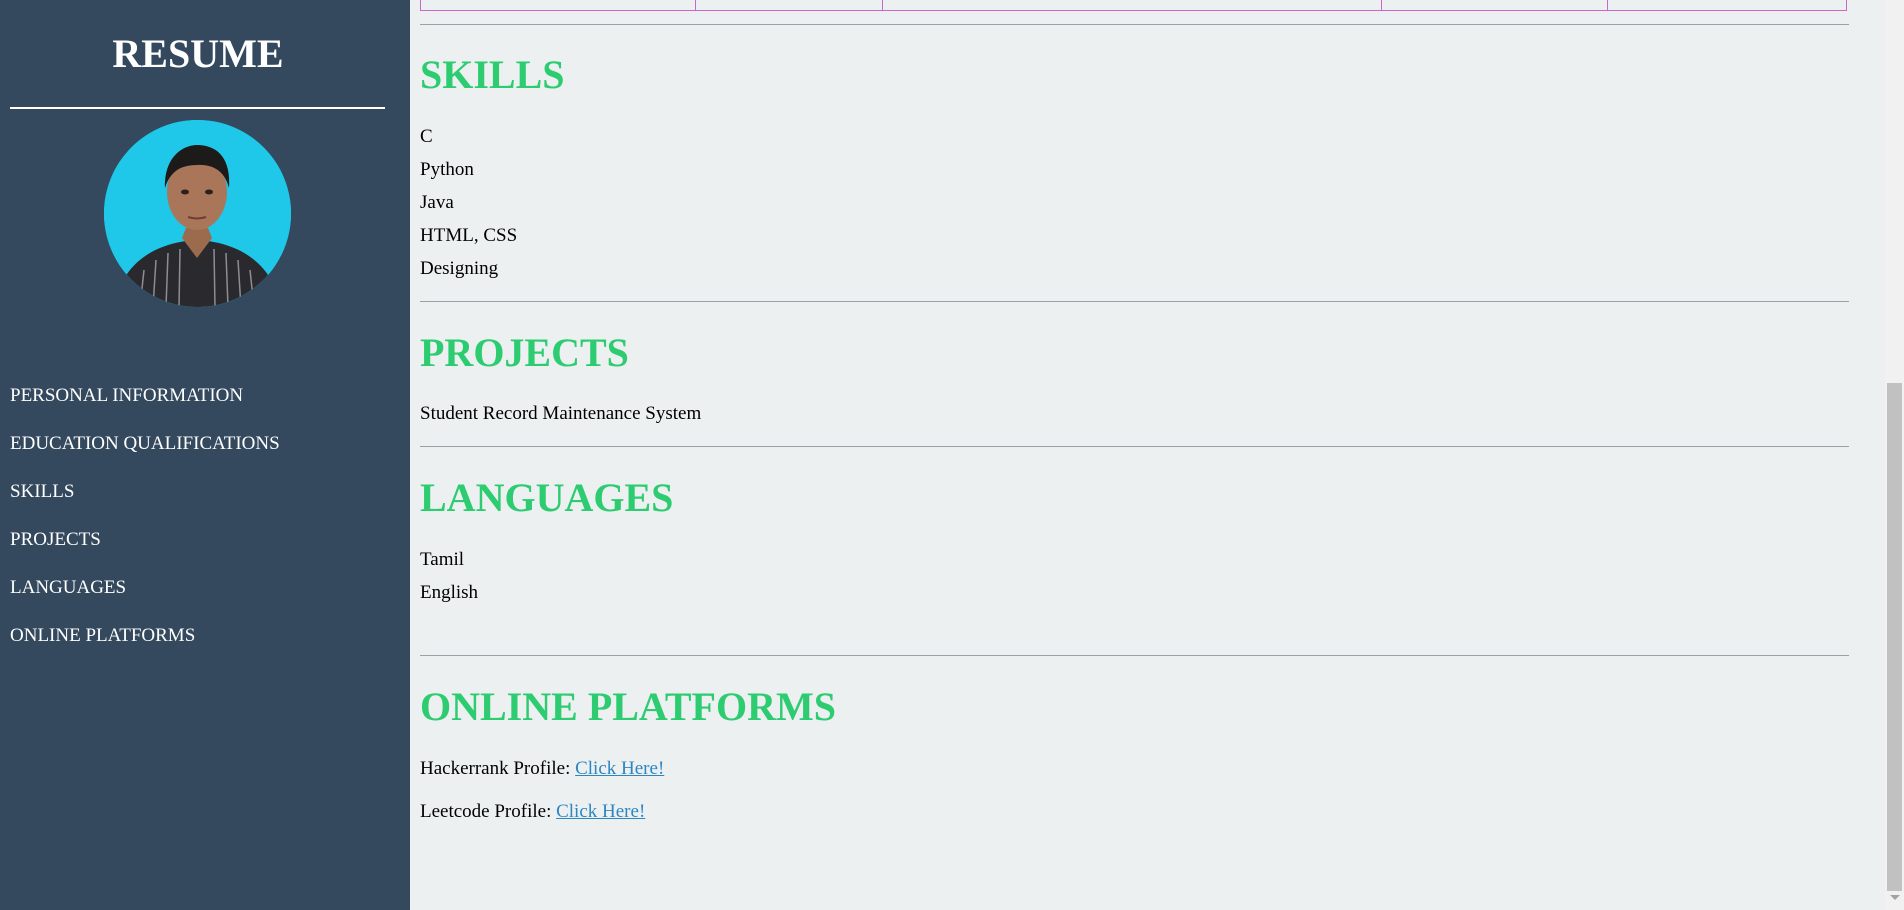  I want to click on scrollbar-thumb, so click(1894, 637).